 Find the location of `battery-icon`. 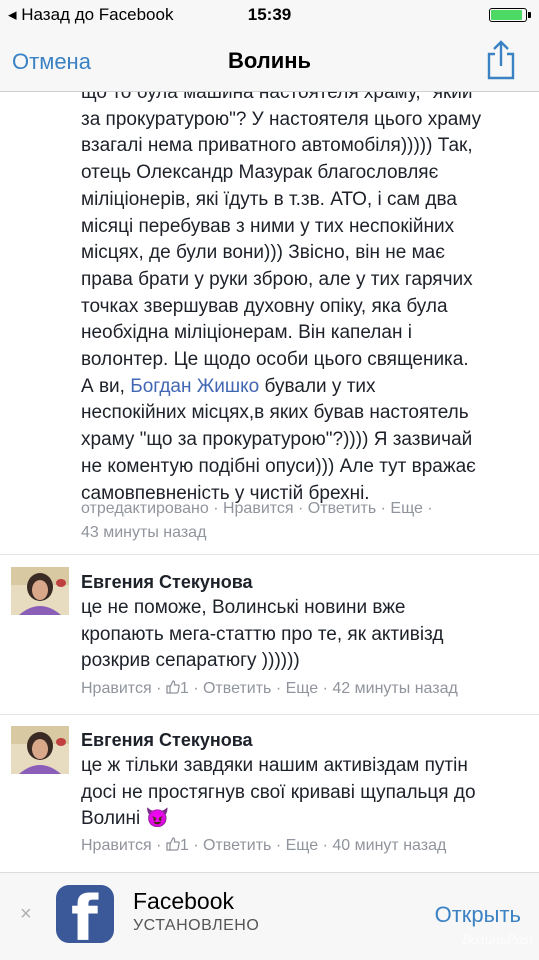

battery-icon is located at coordinates (510, 15).